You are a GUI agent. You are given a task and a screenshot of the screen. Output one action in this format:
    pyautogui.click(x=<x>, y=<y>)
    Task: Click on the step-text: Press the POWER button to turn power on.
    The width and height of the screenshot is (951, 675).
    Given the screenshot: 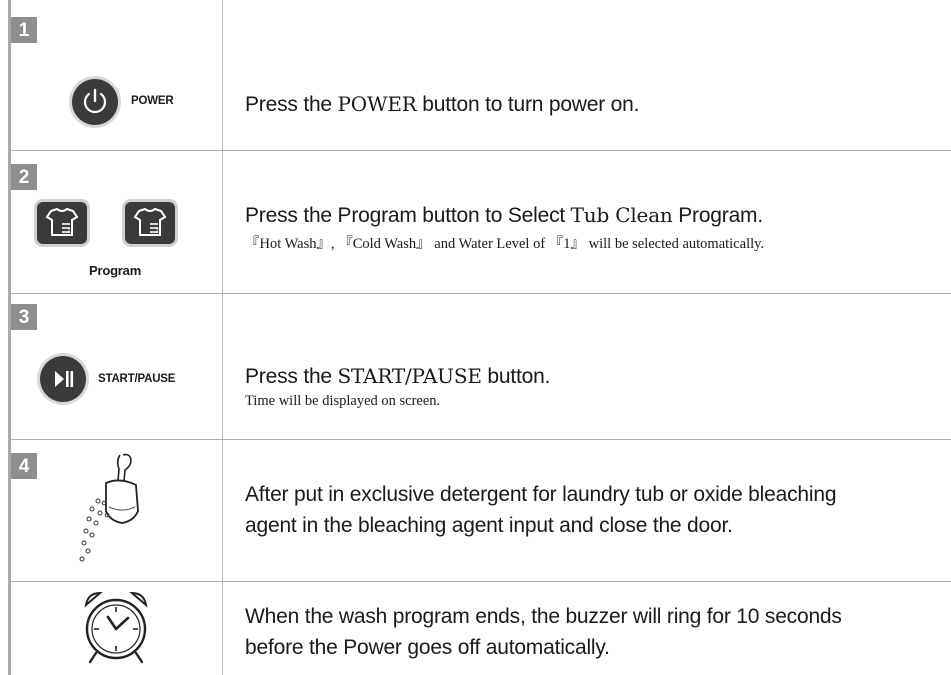 What is the action you would take?
    pyautogui.click(x=442, y=104)
    